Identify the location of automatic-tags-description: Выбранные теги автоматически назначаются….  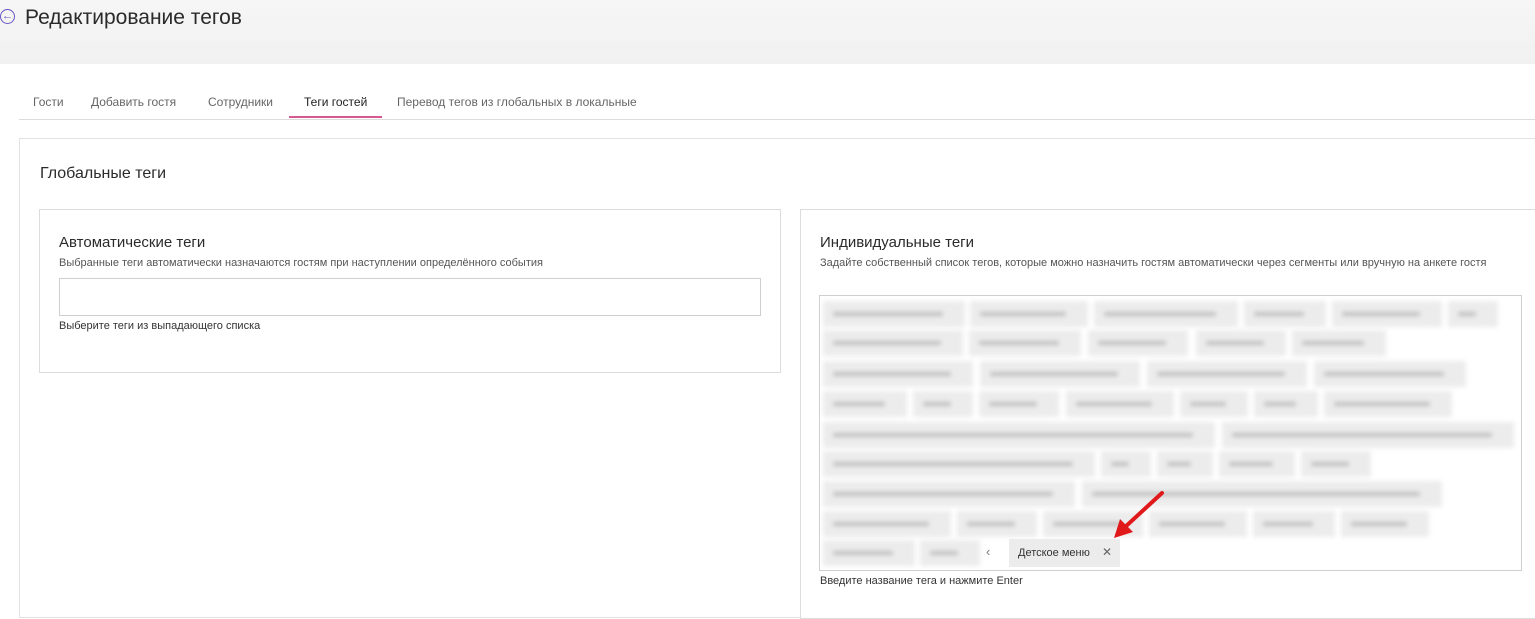
(301, 263).